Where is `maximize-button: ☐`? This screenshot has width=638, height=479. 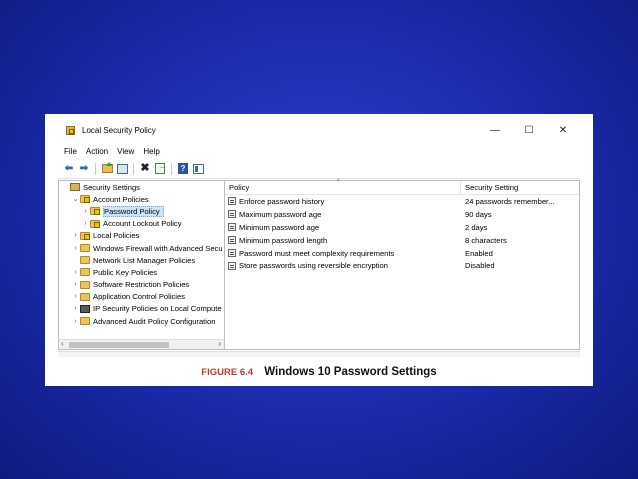
maximize-button: ☐ is located at coordinates (529, 130).